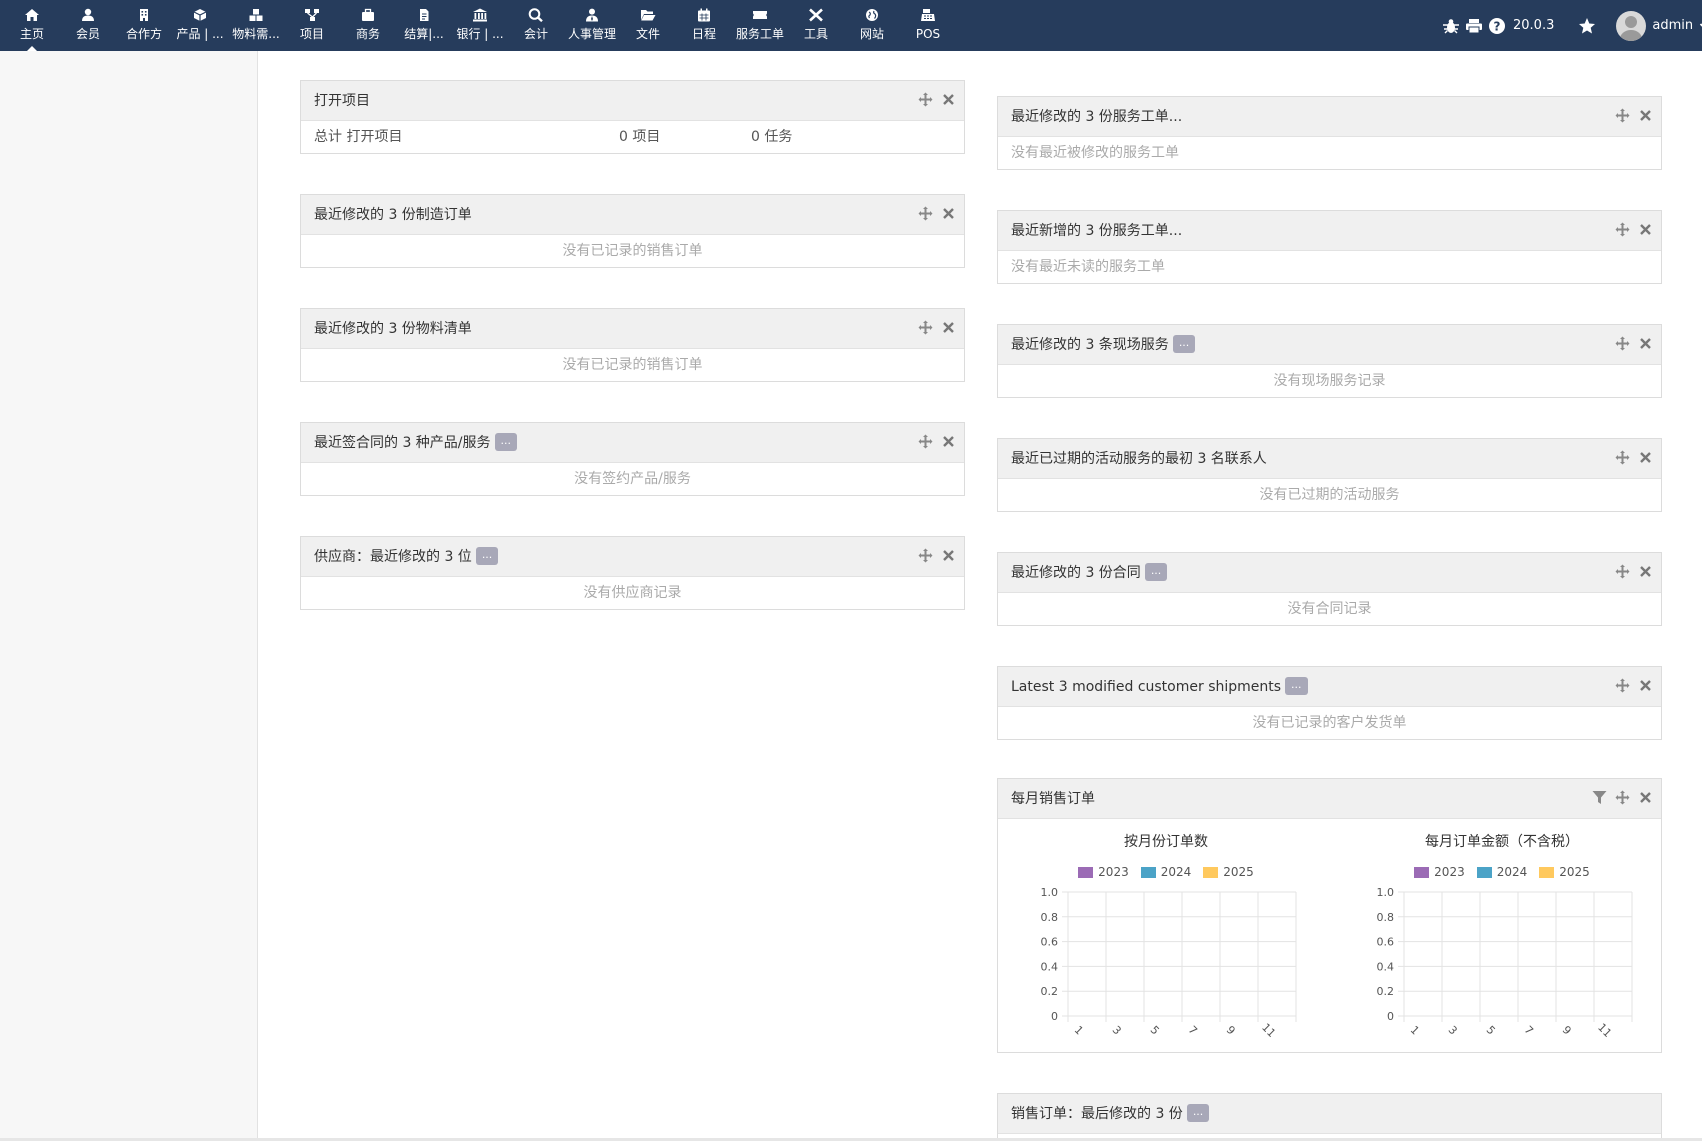  I want to click on box-title: 每月销售订单, so click(1053, 799).